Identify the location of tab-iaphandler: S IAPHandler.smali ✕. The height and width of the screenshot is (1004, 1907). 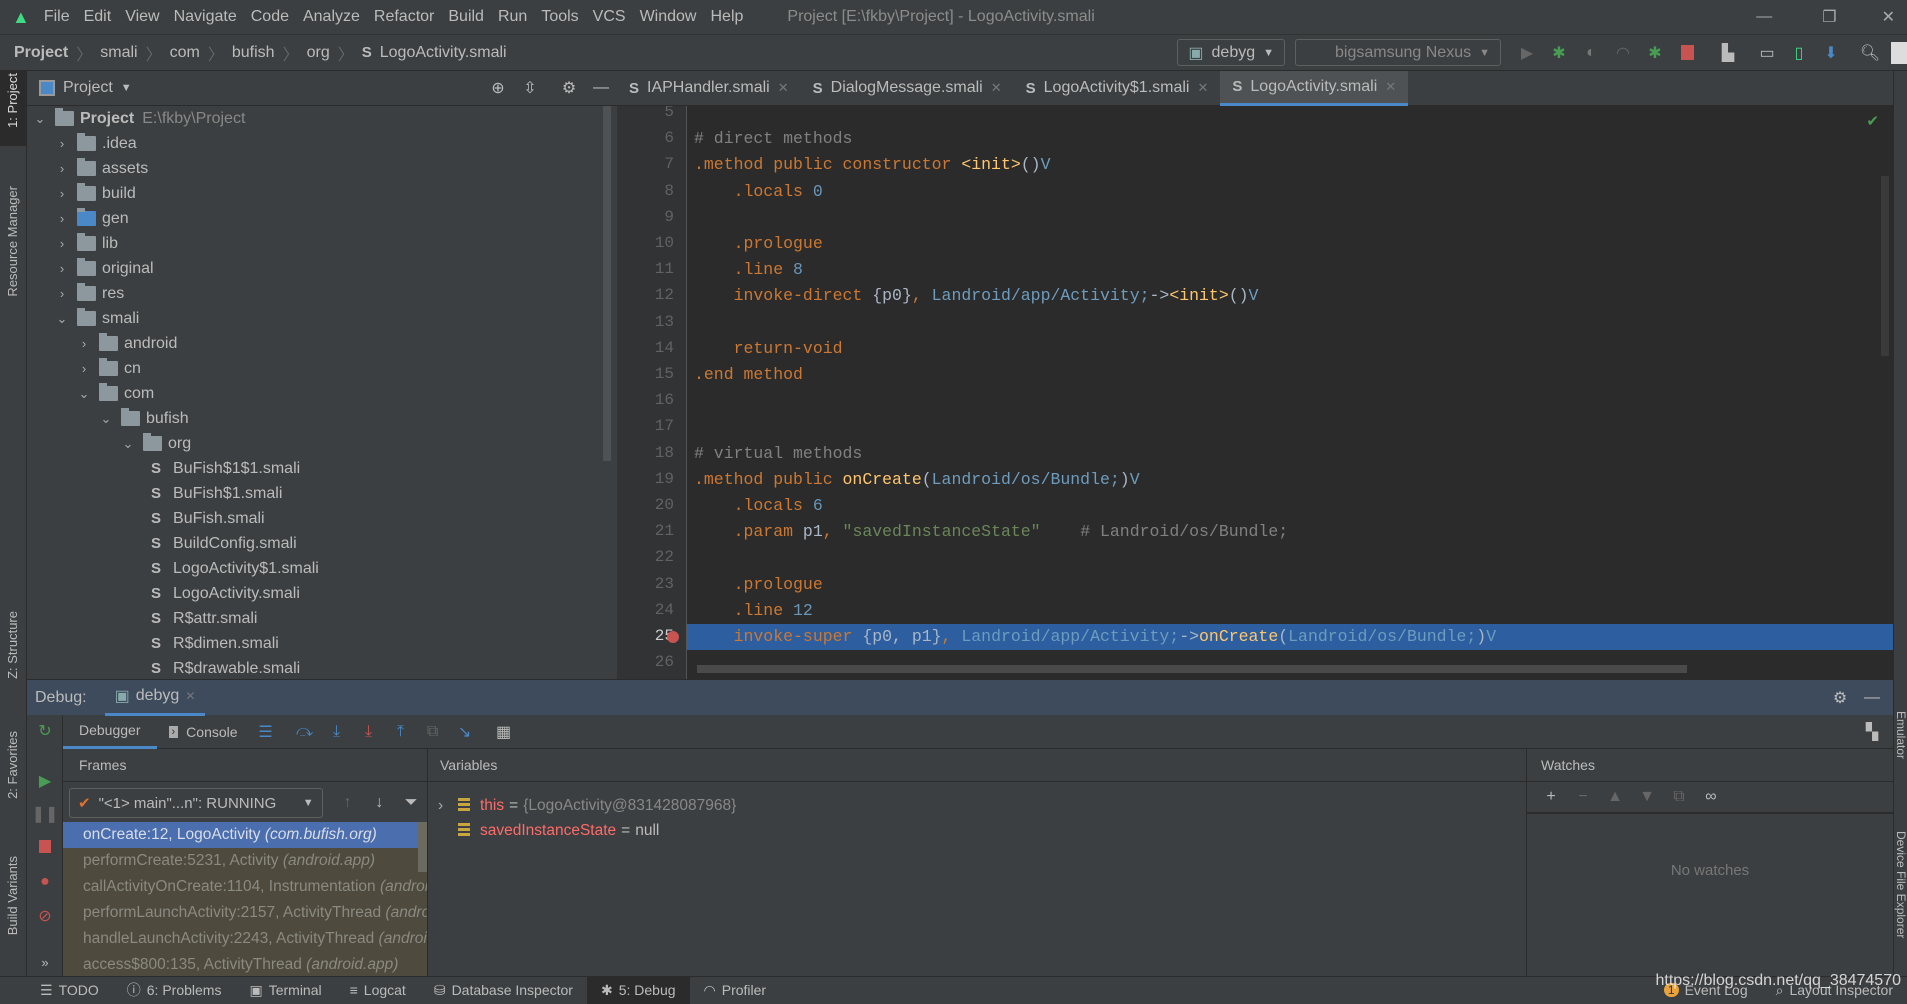
(709, 88).